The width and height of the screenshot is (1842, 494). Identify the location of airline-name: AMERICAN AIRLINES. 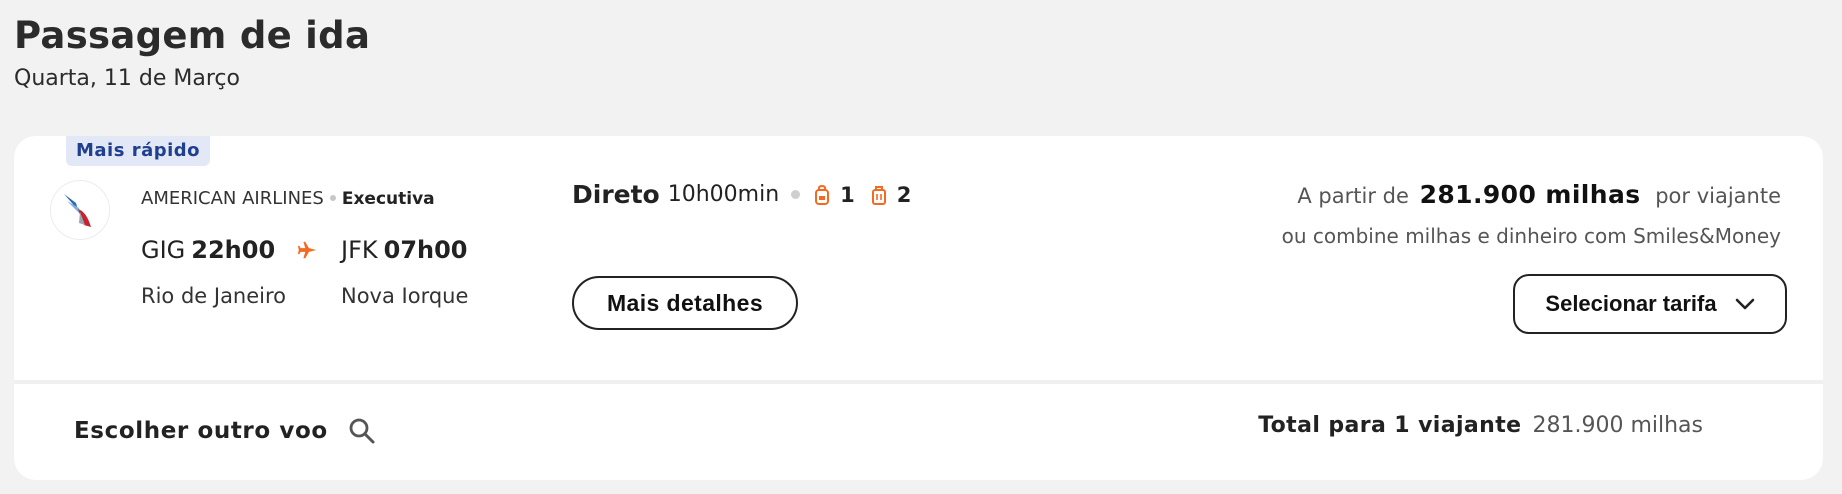
(232, 198).